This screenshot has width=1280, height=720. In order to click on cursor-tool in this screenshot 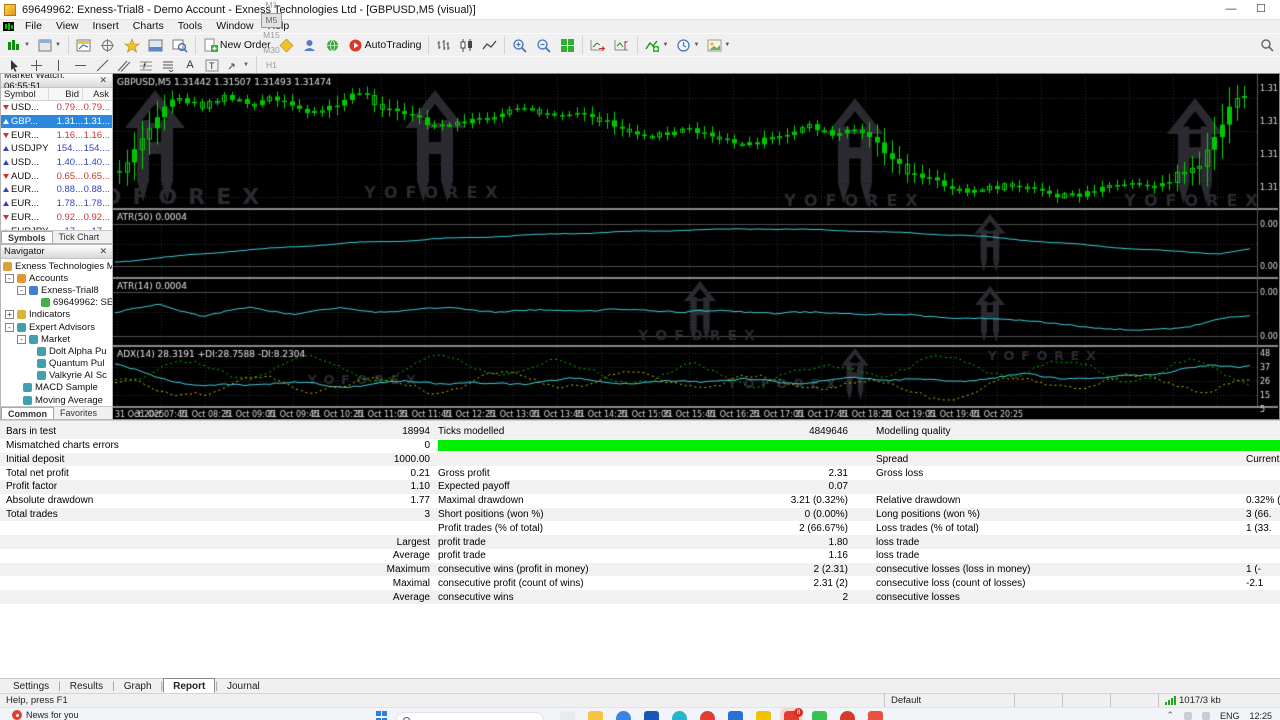, I will do `click(14, 65)`.